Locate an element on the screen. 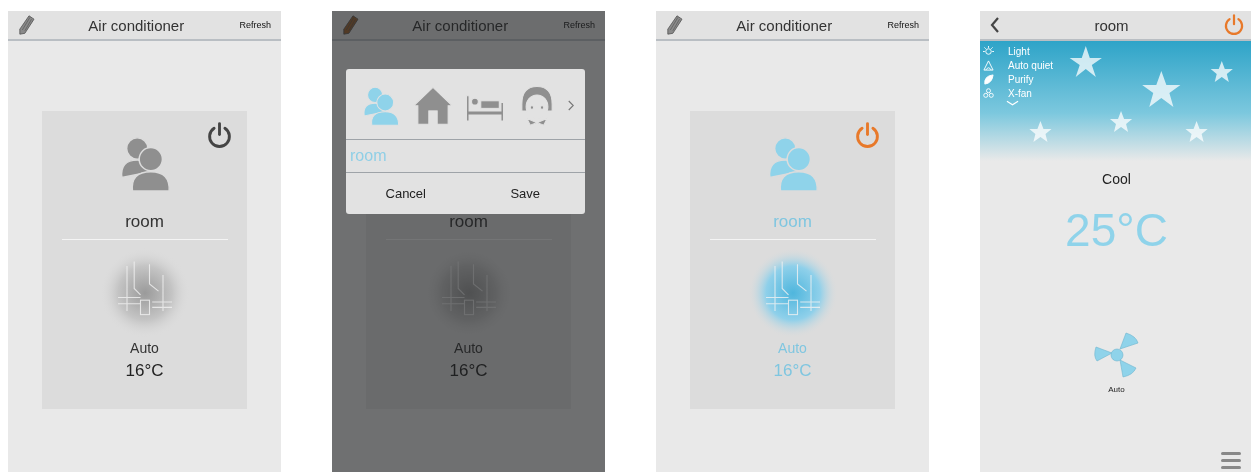 This screenshot has height=472, width=1251. quiet-icon is located at coordinates (988, 65).